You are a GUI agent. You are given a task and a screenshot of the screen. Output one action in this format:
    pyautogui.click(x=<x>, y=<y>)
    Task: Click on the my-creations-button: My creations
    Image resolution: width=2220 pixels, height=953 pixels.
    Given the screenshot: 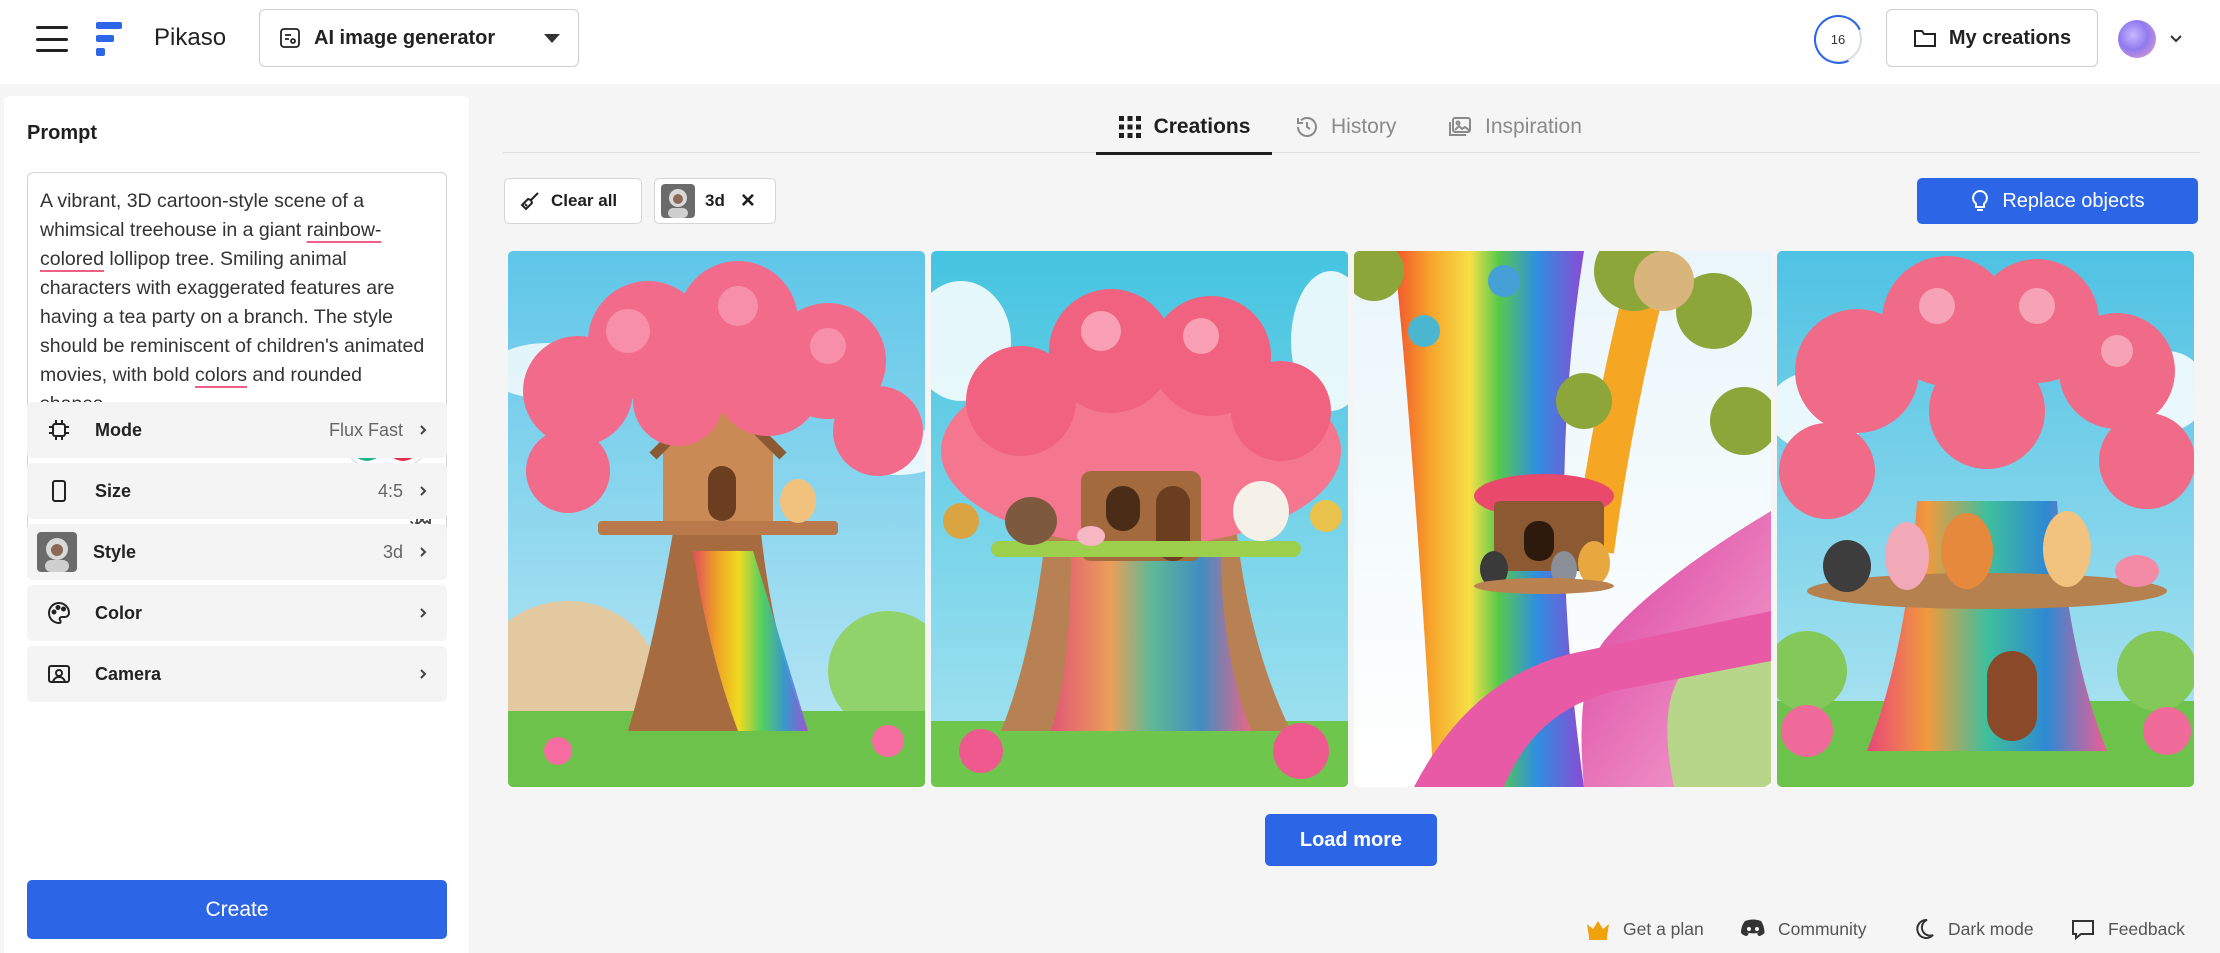 What is the action you would take?
    pyautogui.click(x=1992, y=38)
    